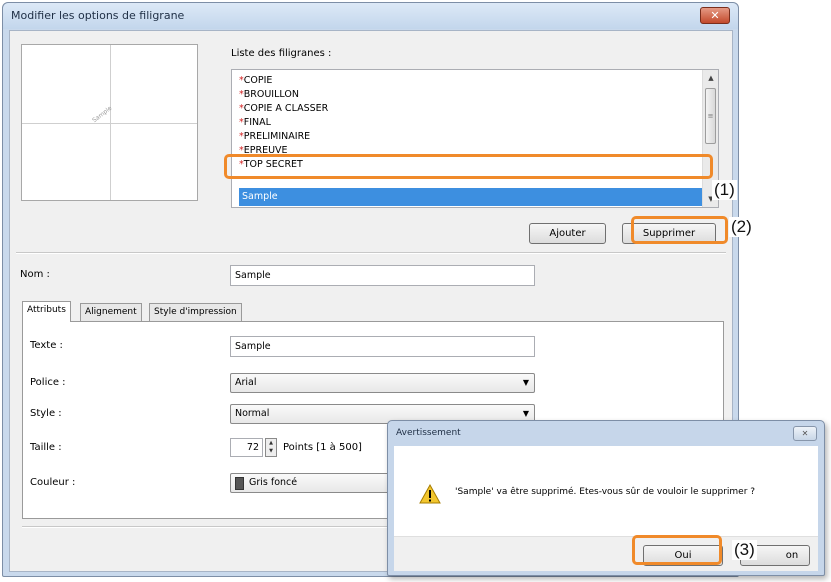 The image size is (831, 582). What do you see at coordinates (805, 433) in the screenshot?
I see `dialog-close-button: ✕` at bounding box center [805, 433].